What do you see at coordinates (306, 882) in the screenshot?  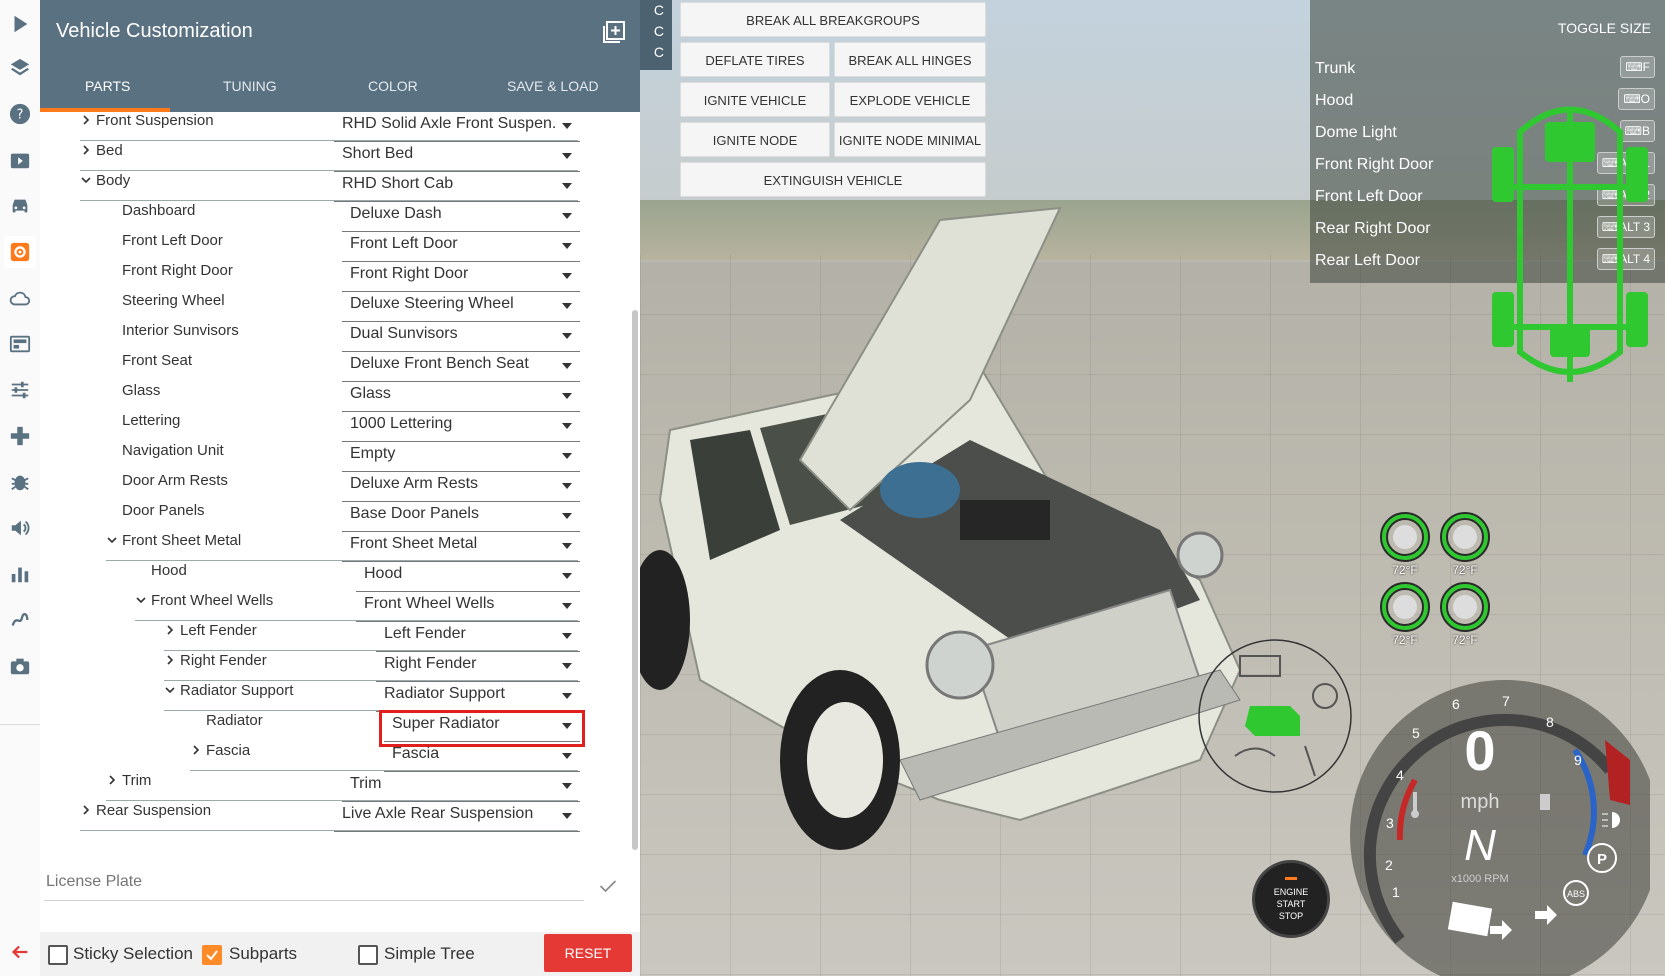 I see `license-plate-input` at bounding box center [306, 882].